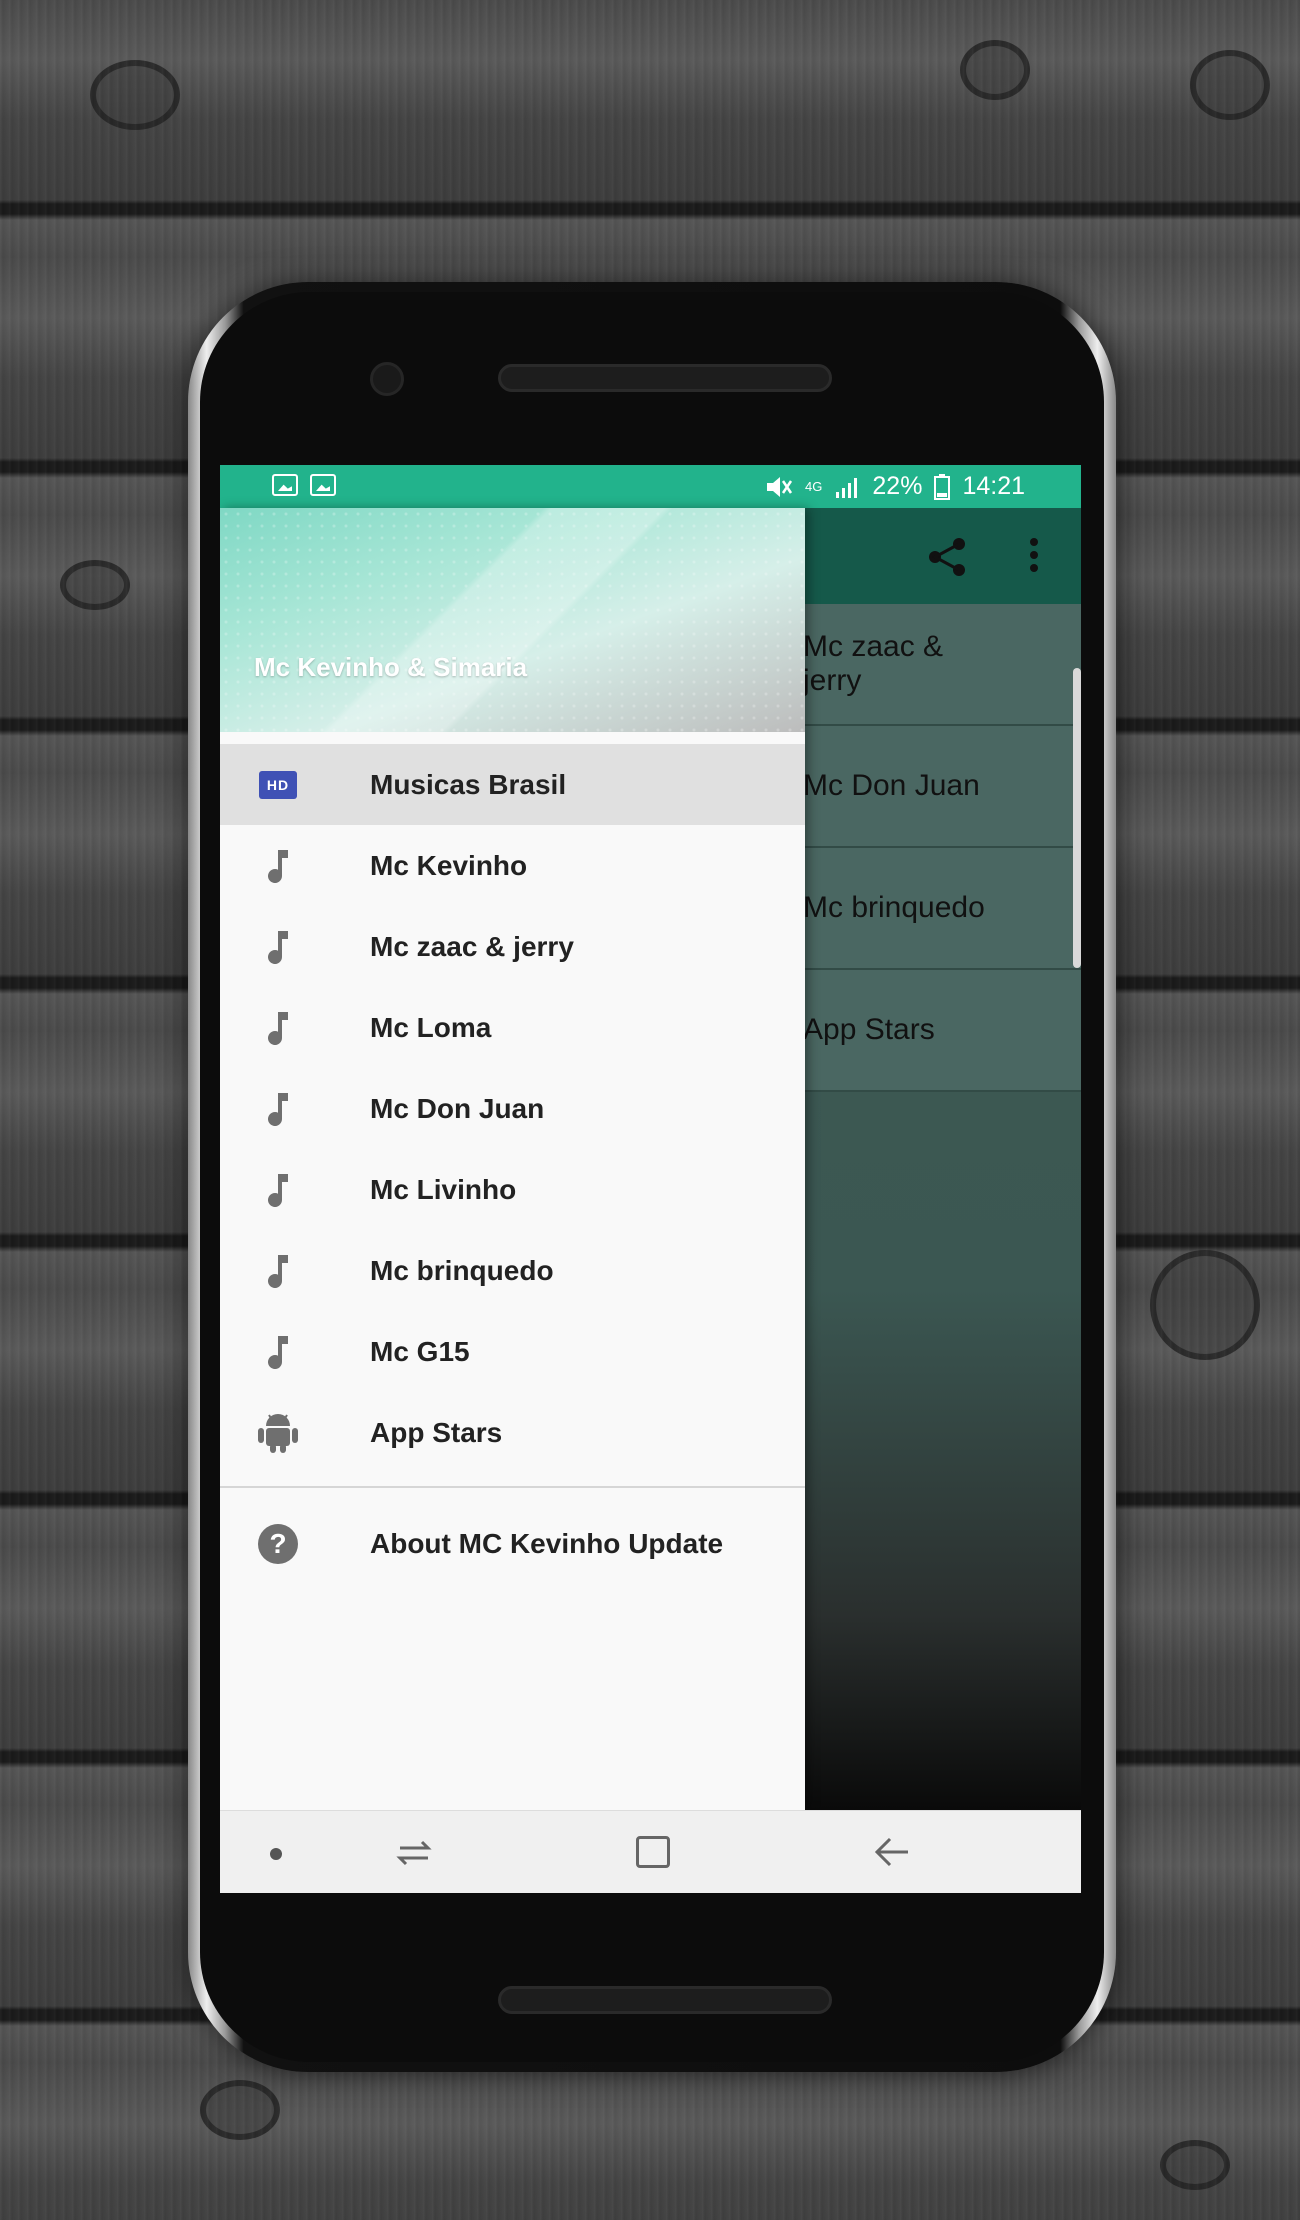  I want to click on drawer-item-label: Mc Don Juan, so click(457, 1108).